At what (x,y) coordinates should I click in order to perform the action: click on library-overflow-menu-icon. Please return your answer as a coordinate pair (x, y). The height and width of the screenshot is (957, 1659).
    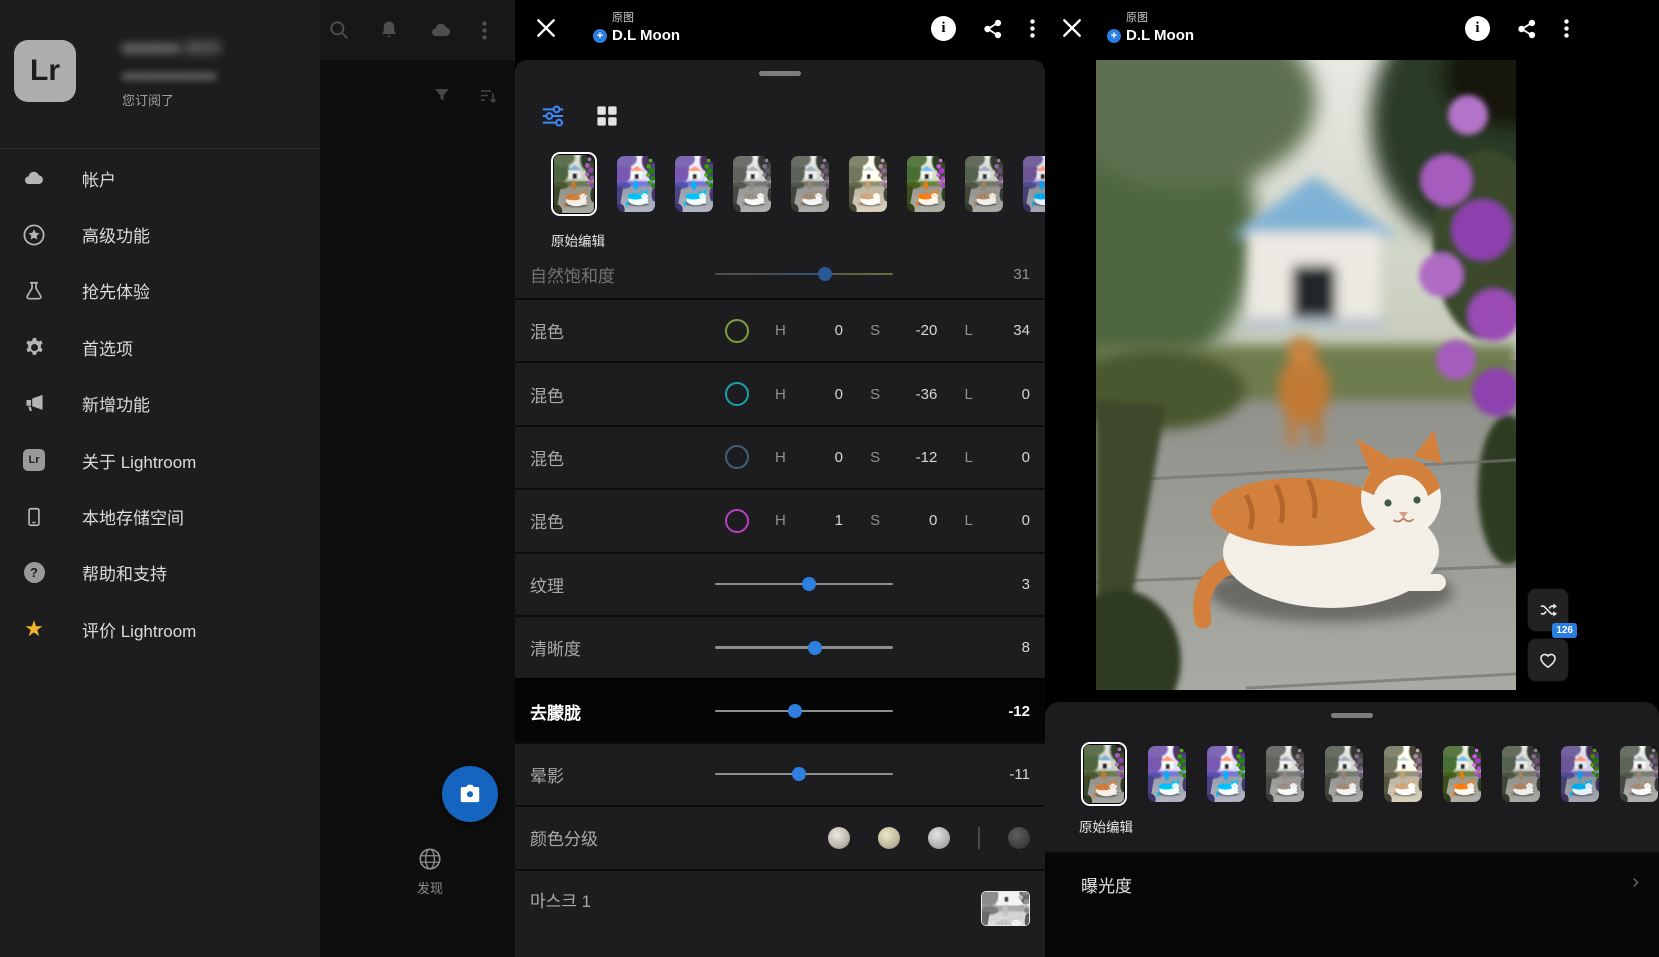
    Looking at the image, I should click on (484, 30).